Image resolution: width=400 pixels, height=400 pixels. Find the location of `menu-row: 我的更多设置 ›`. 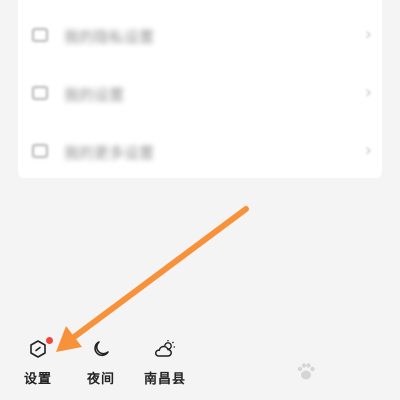

menu-row: 我的更多设置 › is located at coordinates (200, 152).